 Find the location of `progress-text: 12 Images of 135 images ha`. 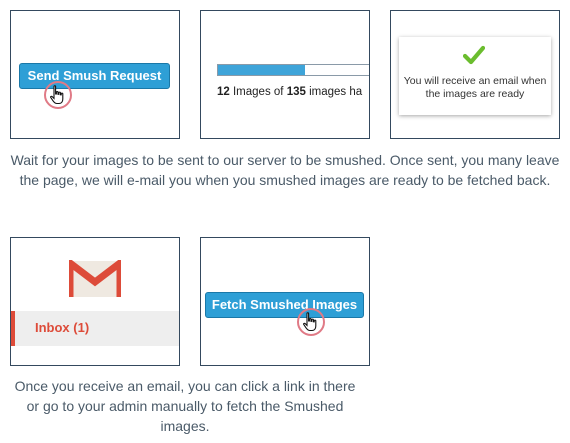

progress-text: 12 Images of 135 images ha is located at coordinates (289, 92).